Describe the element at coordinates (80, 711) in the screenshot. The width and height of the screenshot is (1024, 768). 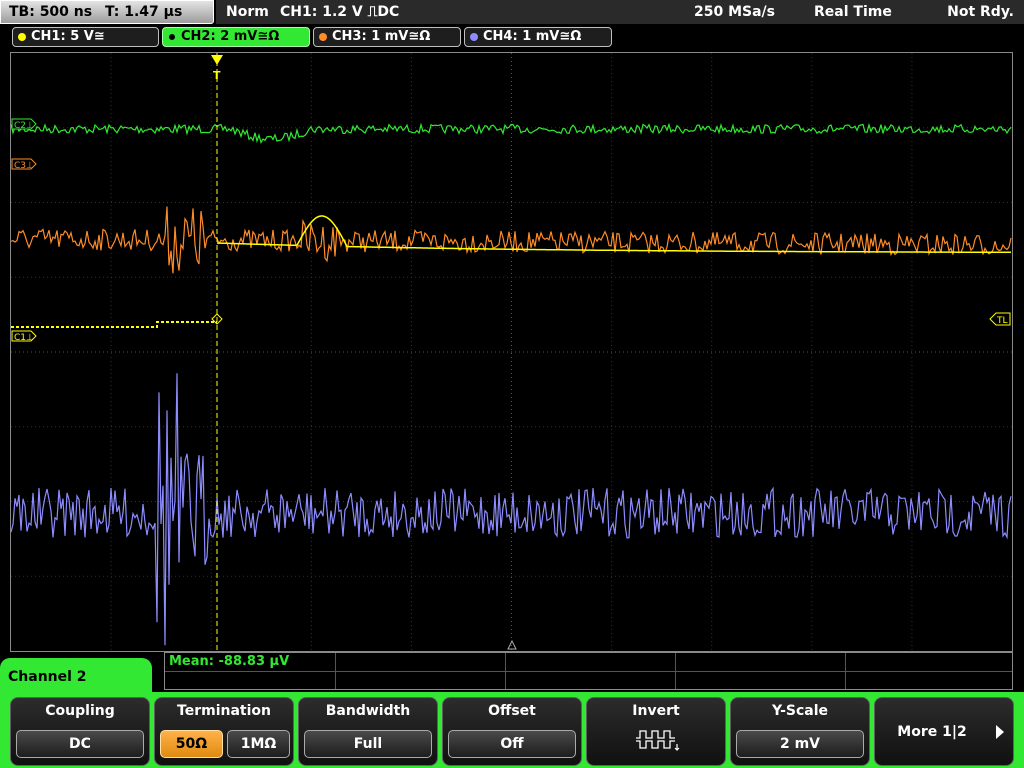
I see `coupling-label: Coupling` at that location.